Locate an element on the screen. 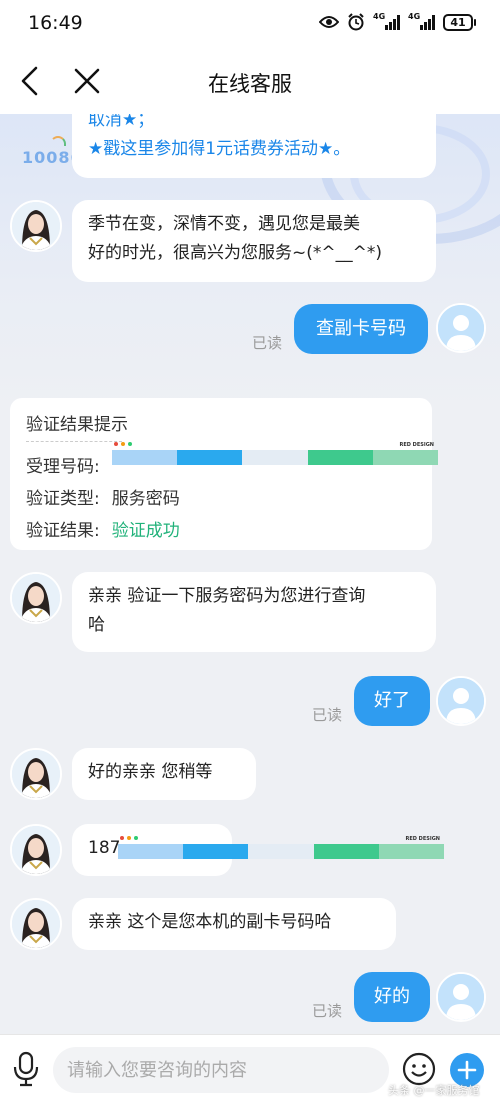  message-bubble-promo: 取消★； ★戳这里参加得1元话费券活动★。 is located at coordinates (254, 146).